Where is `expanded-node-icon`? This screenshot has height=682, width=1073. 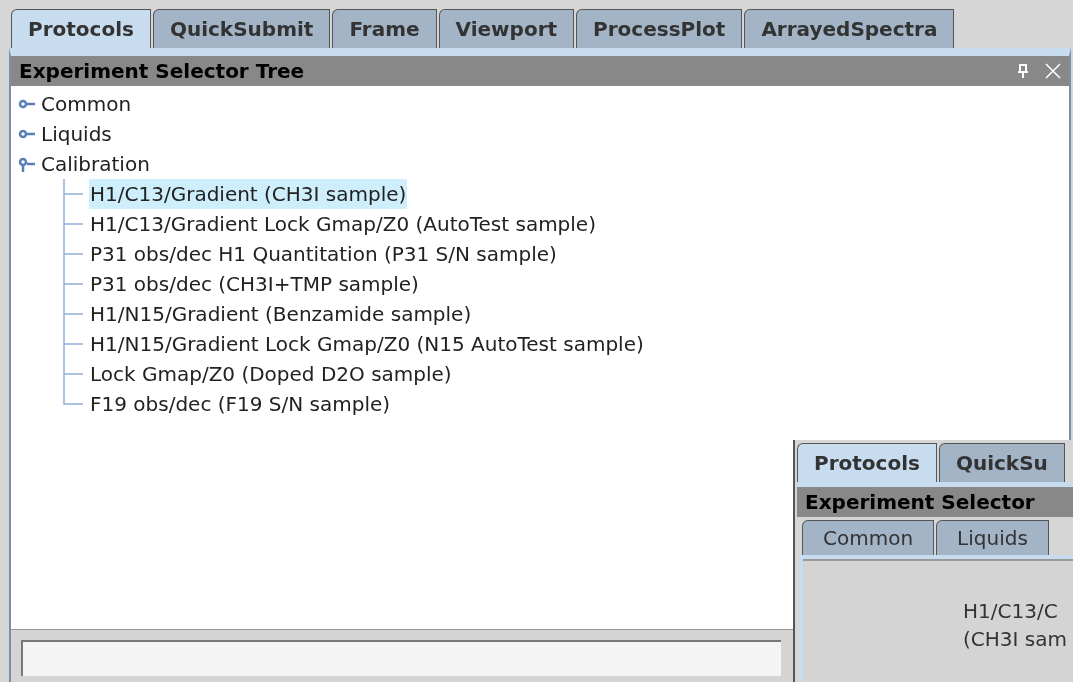 expanded-node-icon is located at coordinates (27, 164).